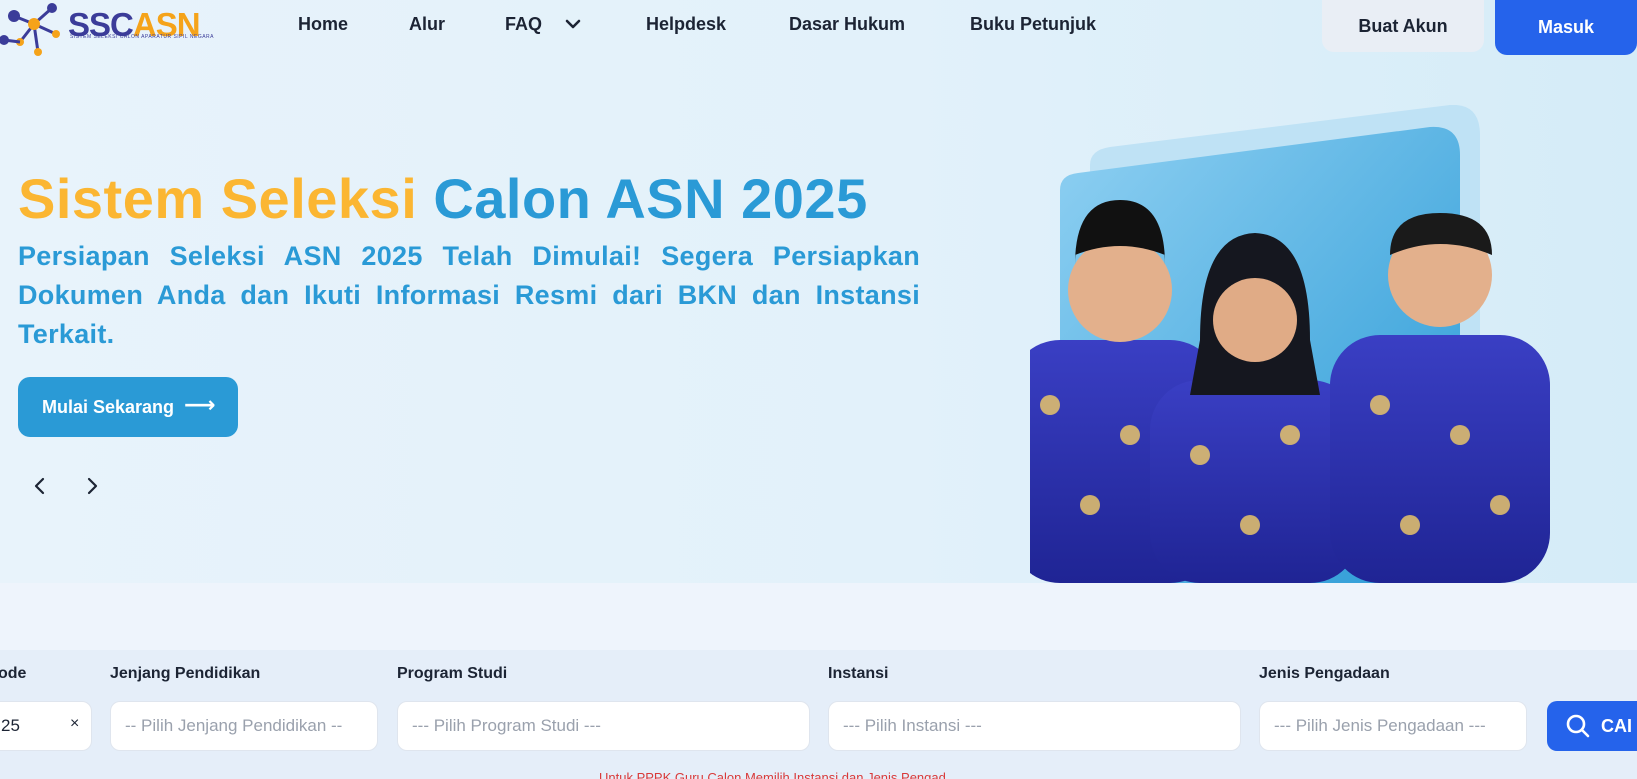  Describe the element at coordinates (818, 616) in the screenshot. I see `spacer-band` at that location.